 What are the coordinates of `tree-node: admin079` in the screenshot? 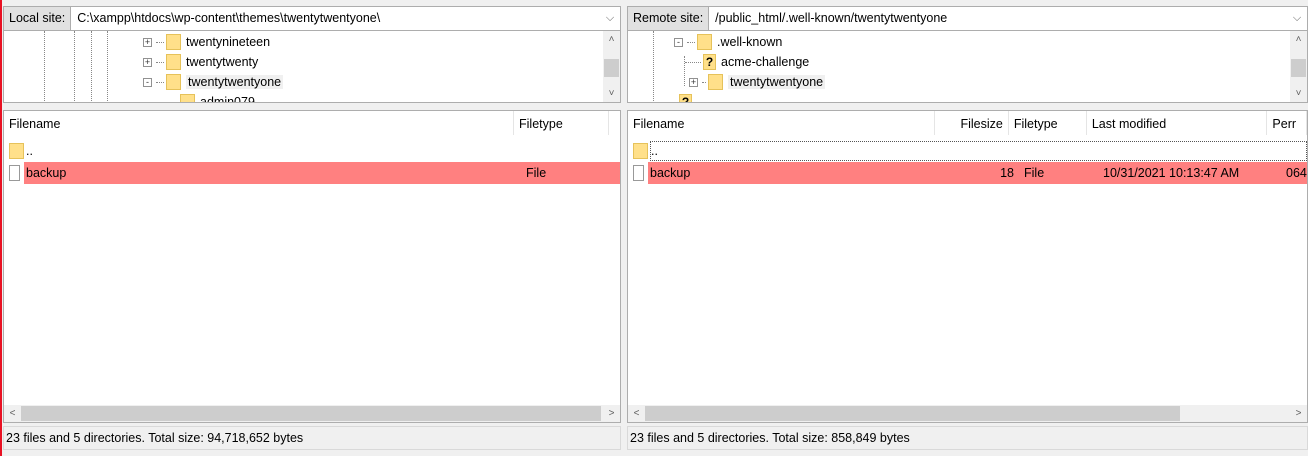 It's located at (208, 97).